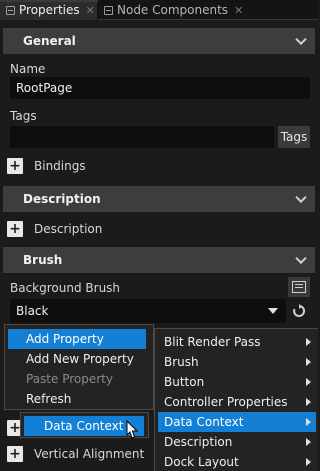 The height and width of the screenshot is (471, 320). What do you see at coordinates (201, 462) in the screenshot?
I see `menu-item-label: Dock Layout` at bounding box center [201, 462].